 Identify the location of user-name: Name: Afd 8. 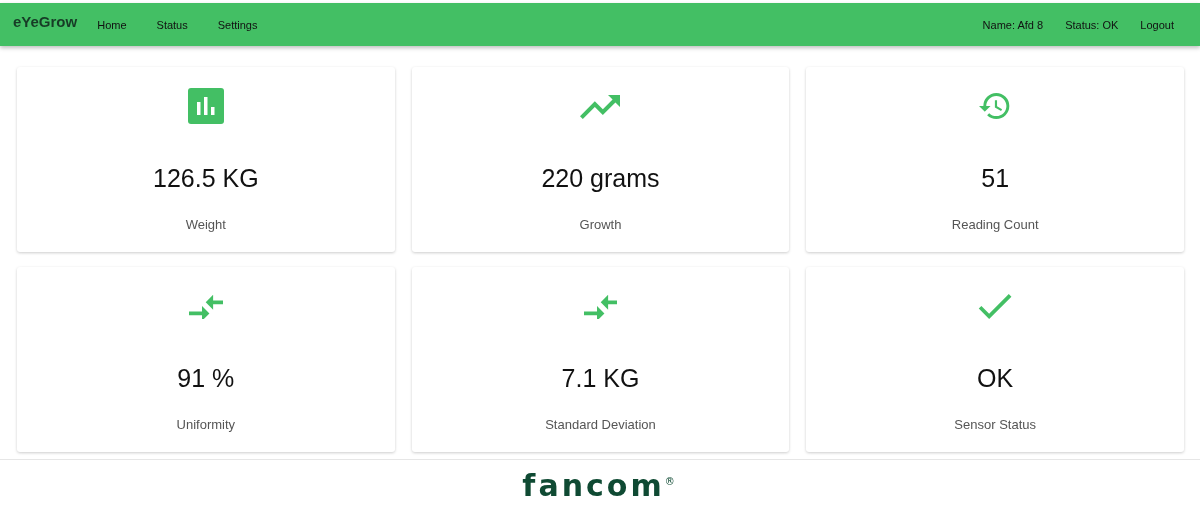
(1013, 24).